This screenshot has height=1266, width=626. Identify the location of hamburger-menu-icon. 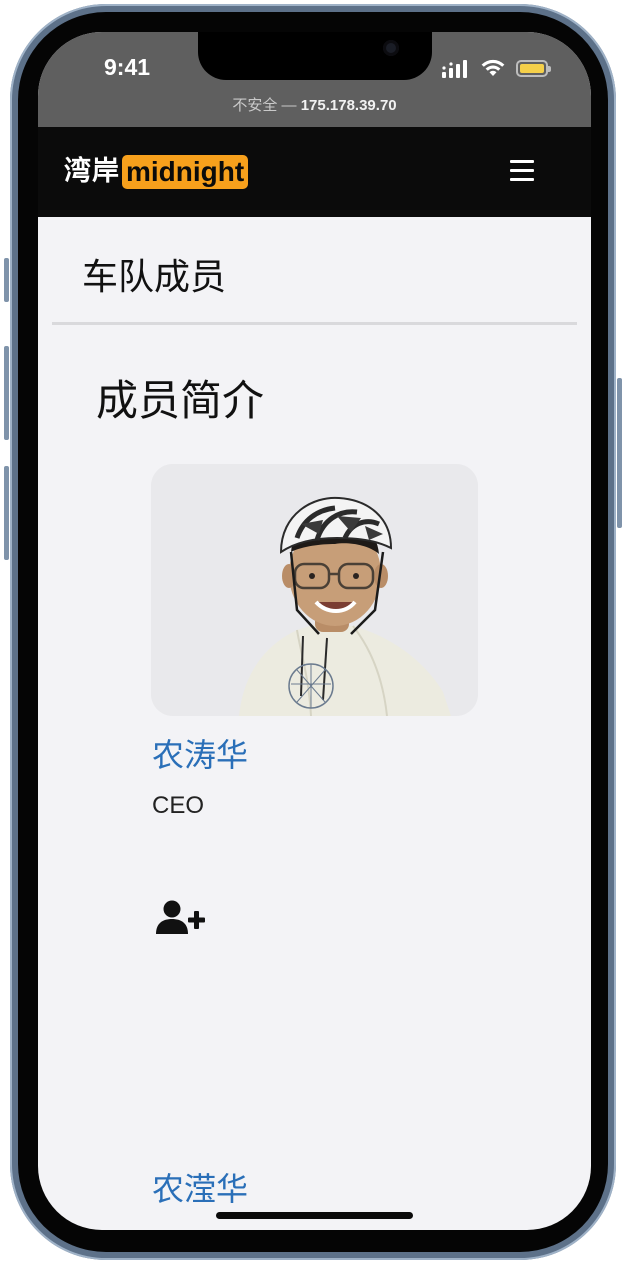
(522, 173).